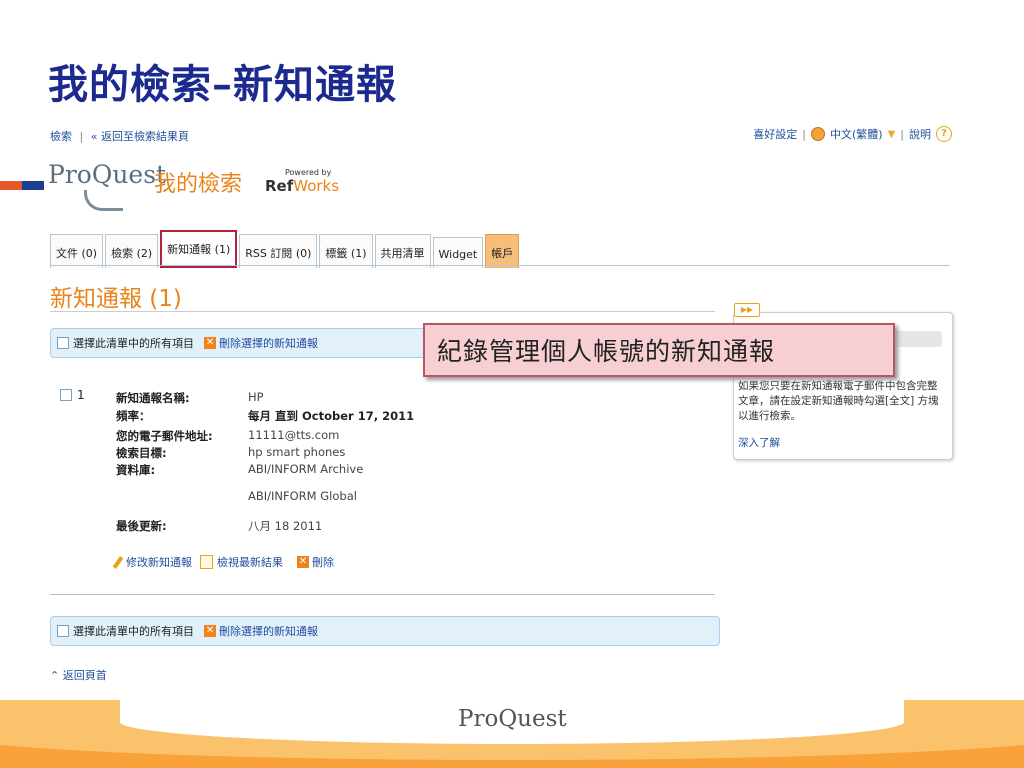  Describe the element at coordinates (308, 172) in the screenshot. I see `powered-by-label: Powered by` at that location.